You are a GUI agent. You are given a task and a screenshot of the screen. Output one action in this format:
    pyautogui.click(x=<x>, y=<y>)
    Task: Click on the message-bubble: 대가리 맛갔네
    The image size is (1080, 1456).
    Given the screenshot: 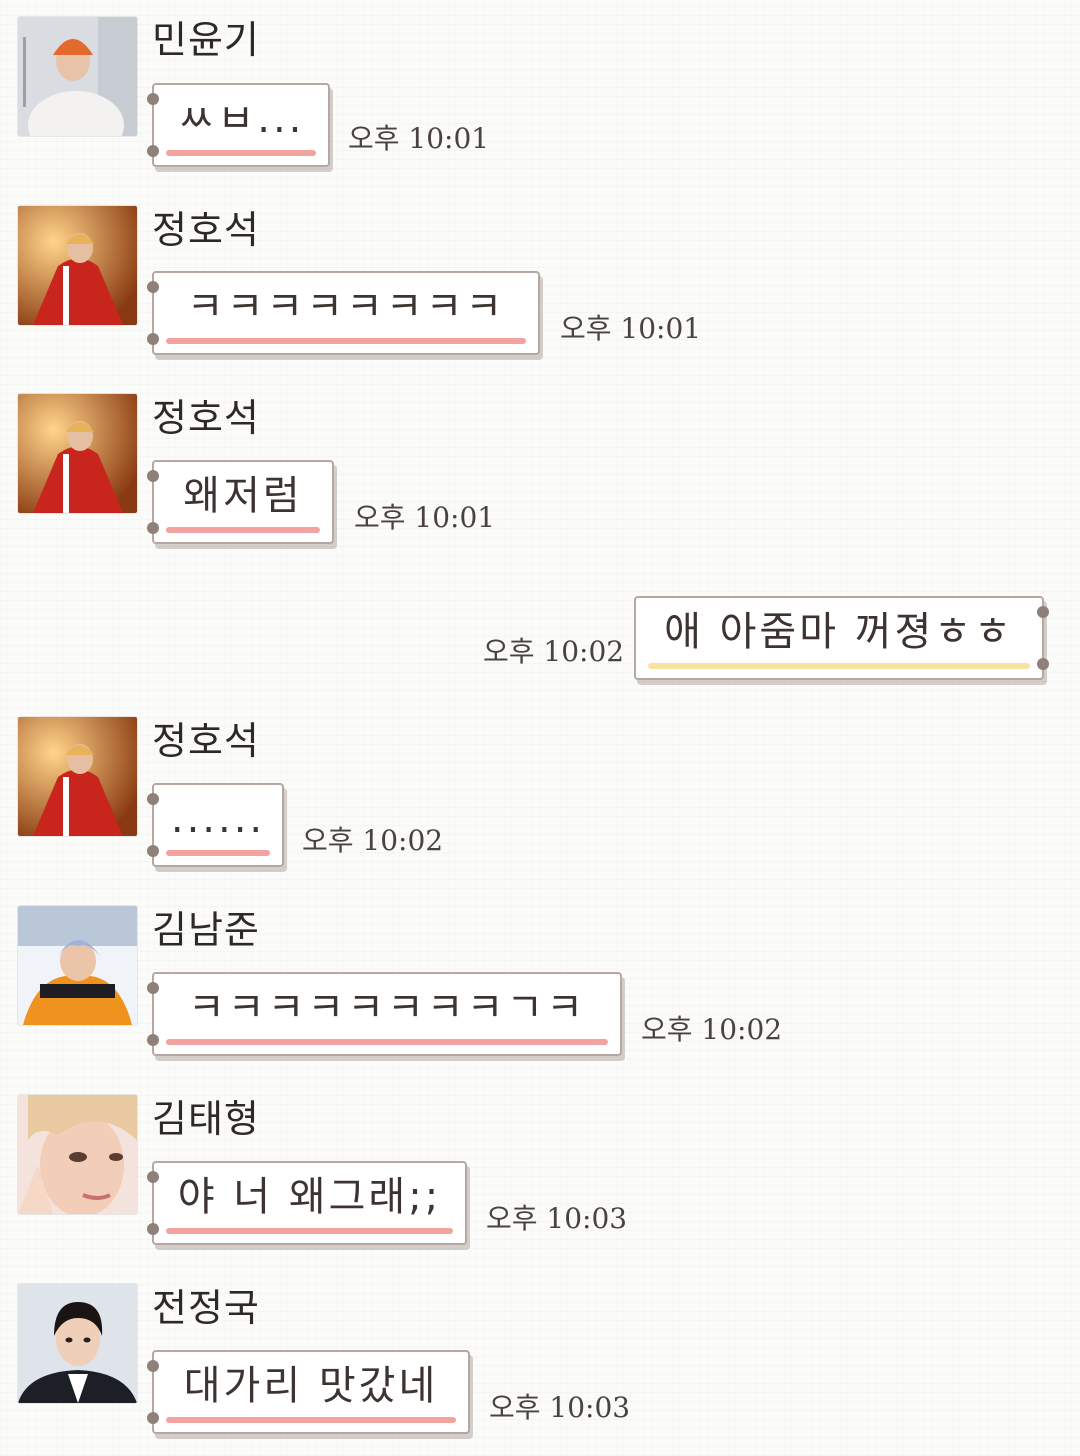 What is the action you would take?
    pyautogui.click(x=308, y=1392)
    